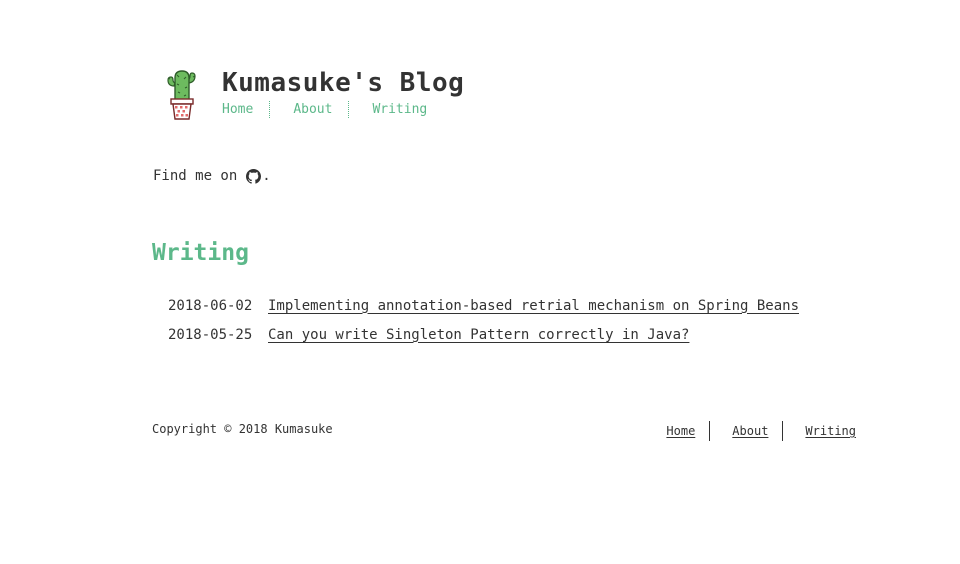 The image size is (960, 564). Describe the element at coordinates (680, 431) in the screenshot. I see `footer-link-home: Home` at that location.